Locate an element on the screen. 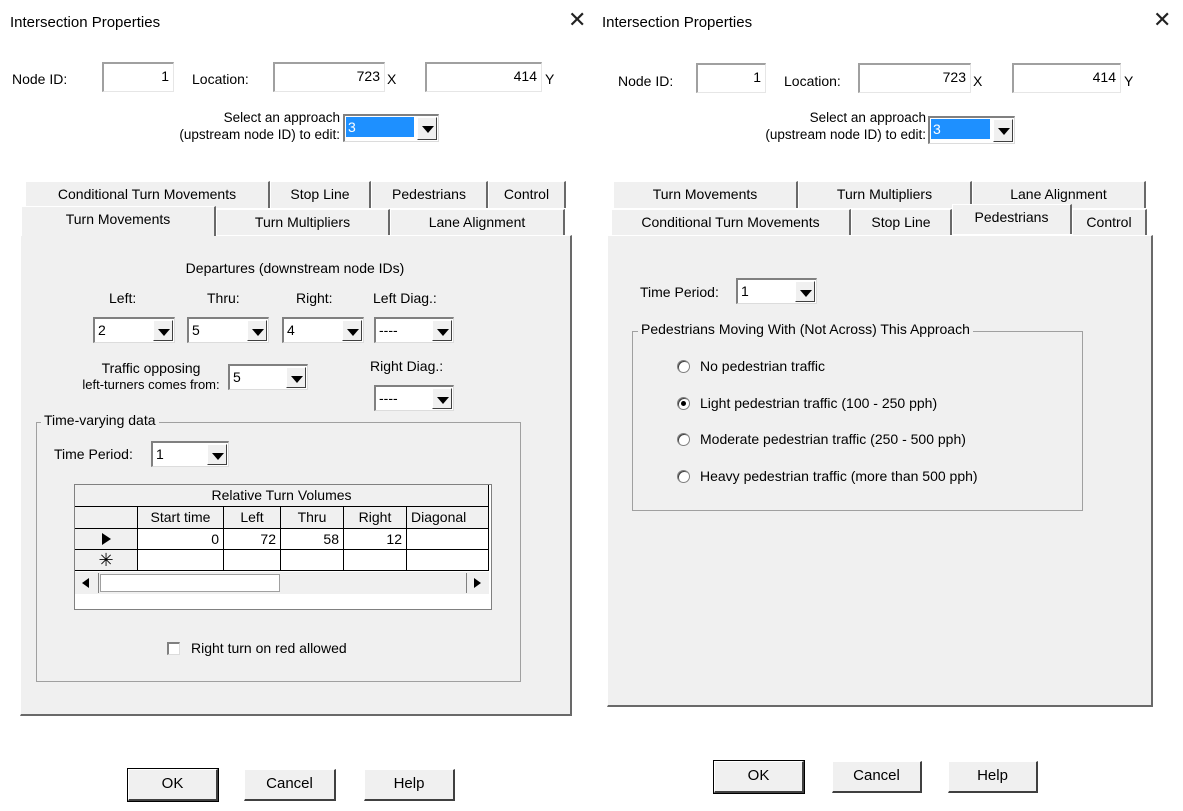  grid-col-diagonal: Diagonal is located at coordinates (448, 518).